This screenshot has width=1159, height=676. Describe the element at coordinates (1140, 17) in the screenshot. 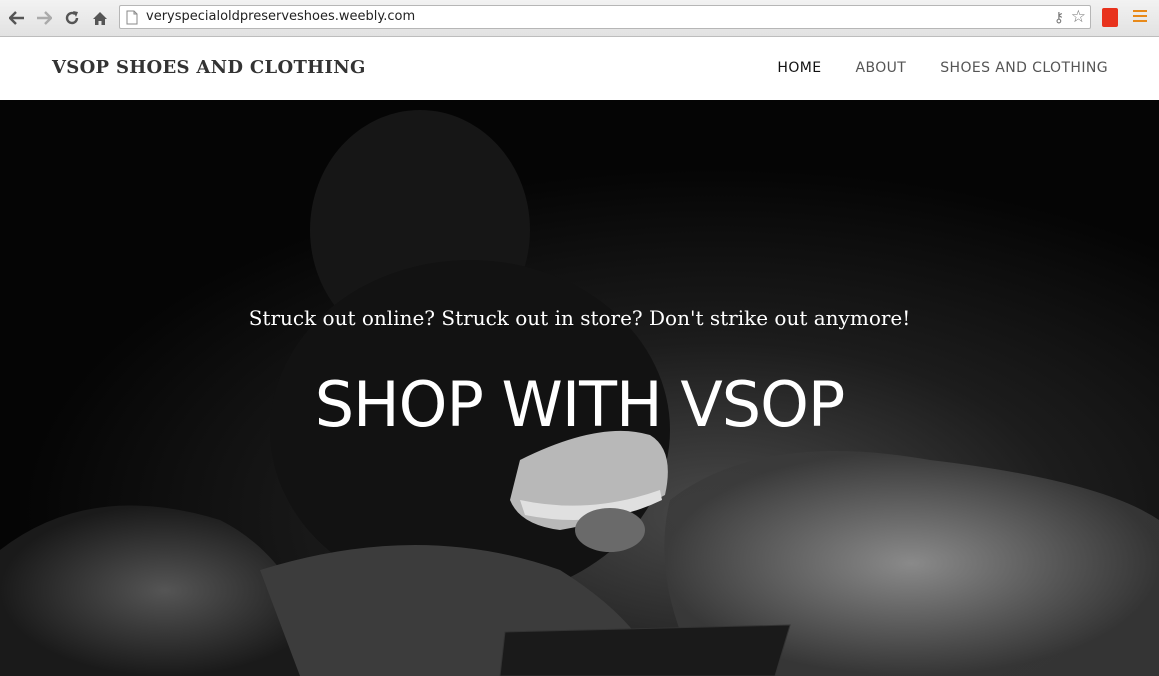

I see `menu-icon` at that location.